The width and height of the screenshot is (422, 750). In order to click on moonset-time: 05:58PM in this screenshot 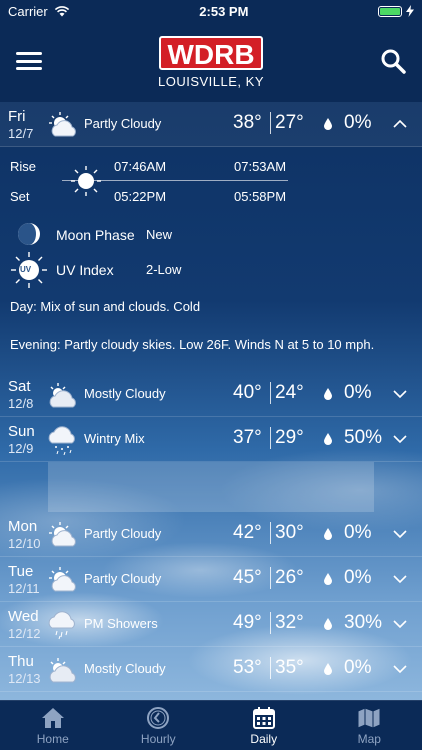, I will do `click(260, 196)`.